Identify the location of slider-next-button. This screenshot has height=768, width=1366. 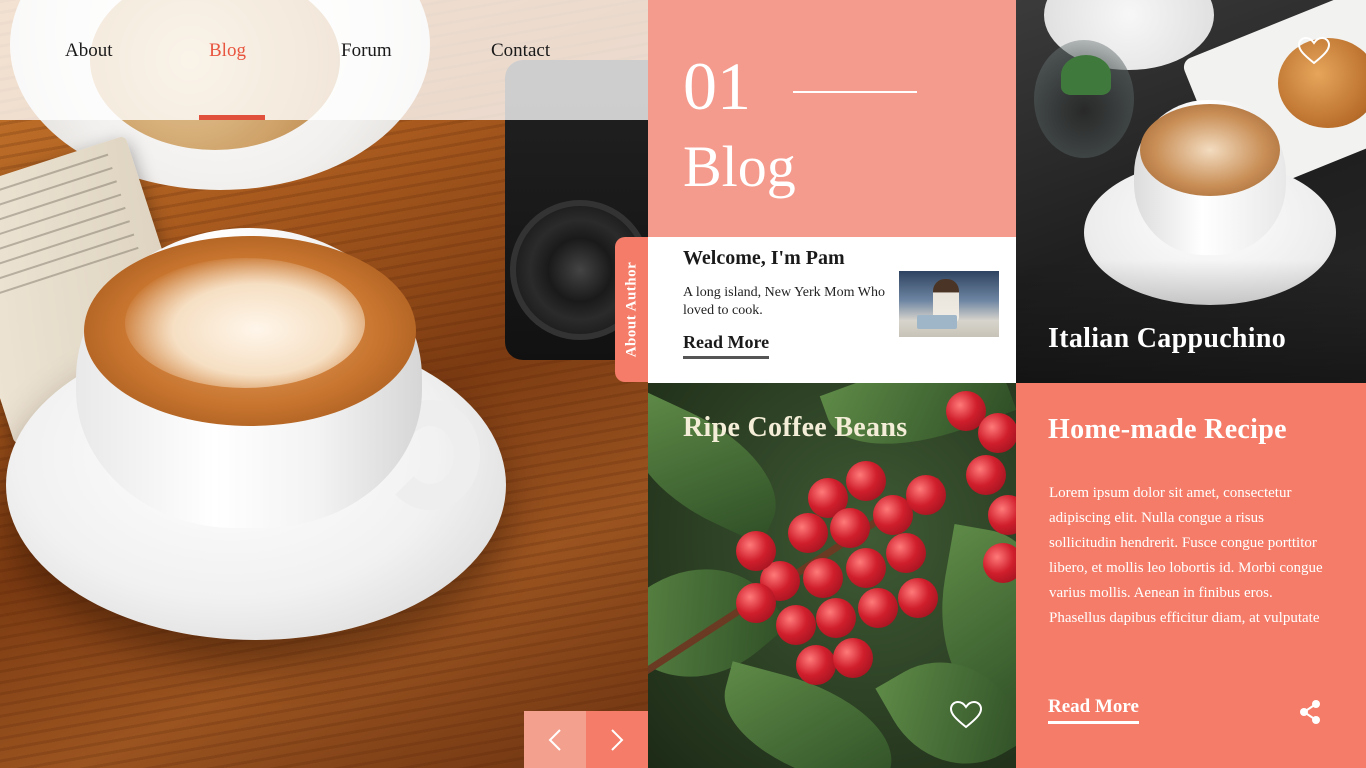
(617, 739).